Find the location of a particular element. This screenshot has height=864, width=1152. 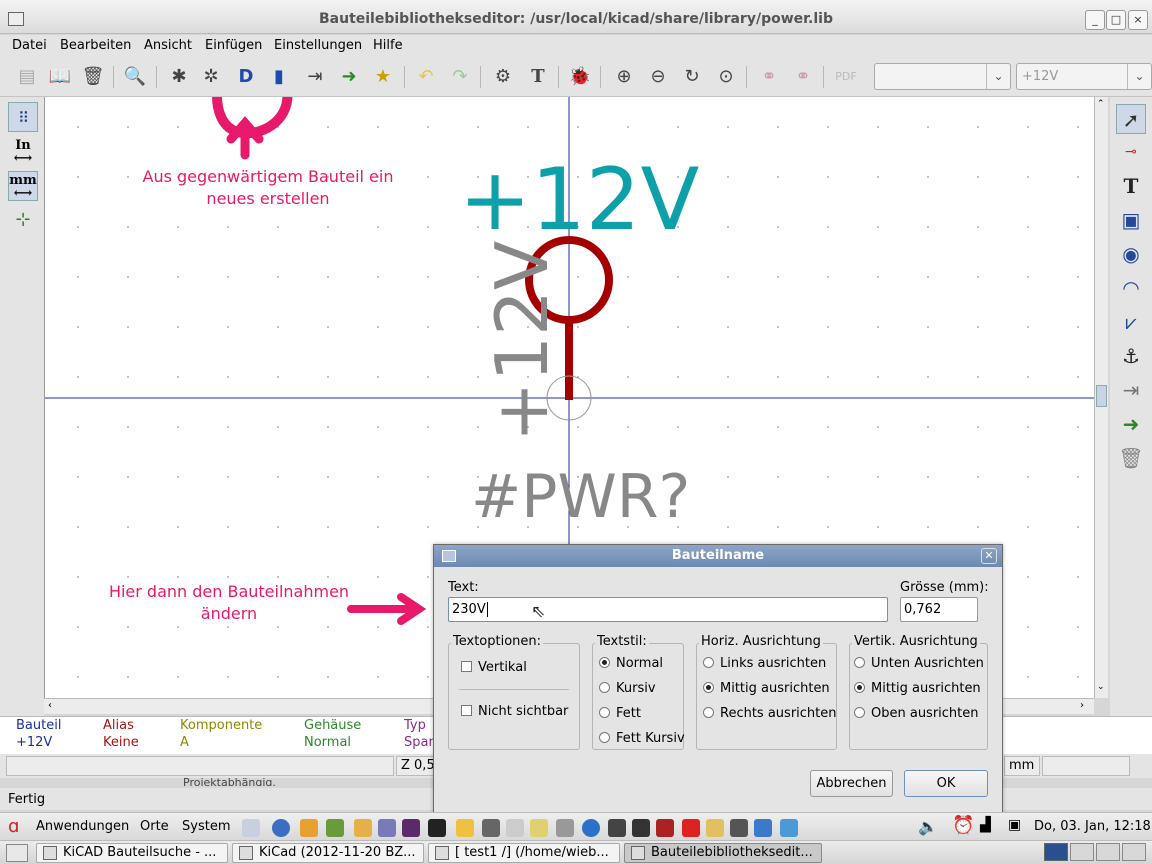

gimp-icon is located at coordinates (617, 828).